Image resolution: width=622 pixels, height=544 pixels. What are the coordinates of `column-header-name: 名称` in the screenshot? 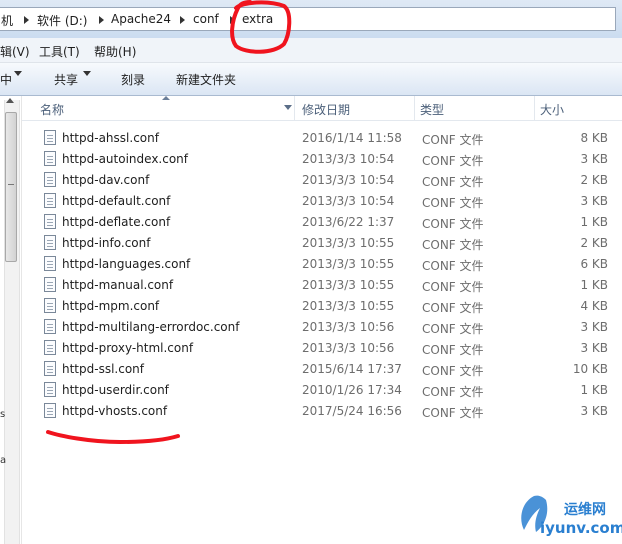 It's located at (52, 109).